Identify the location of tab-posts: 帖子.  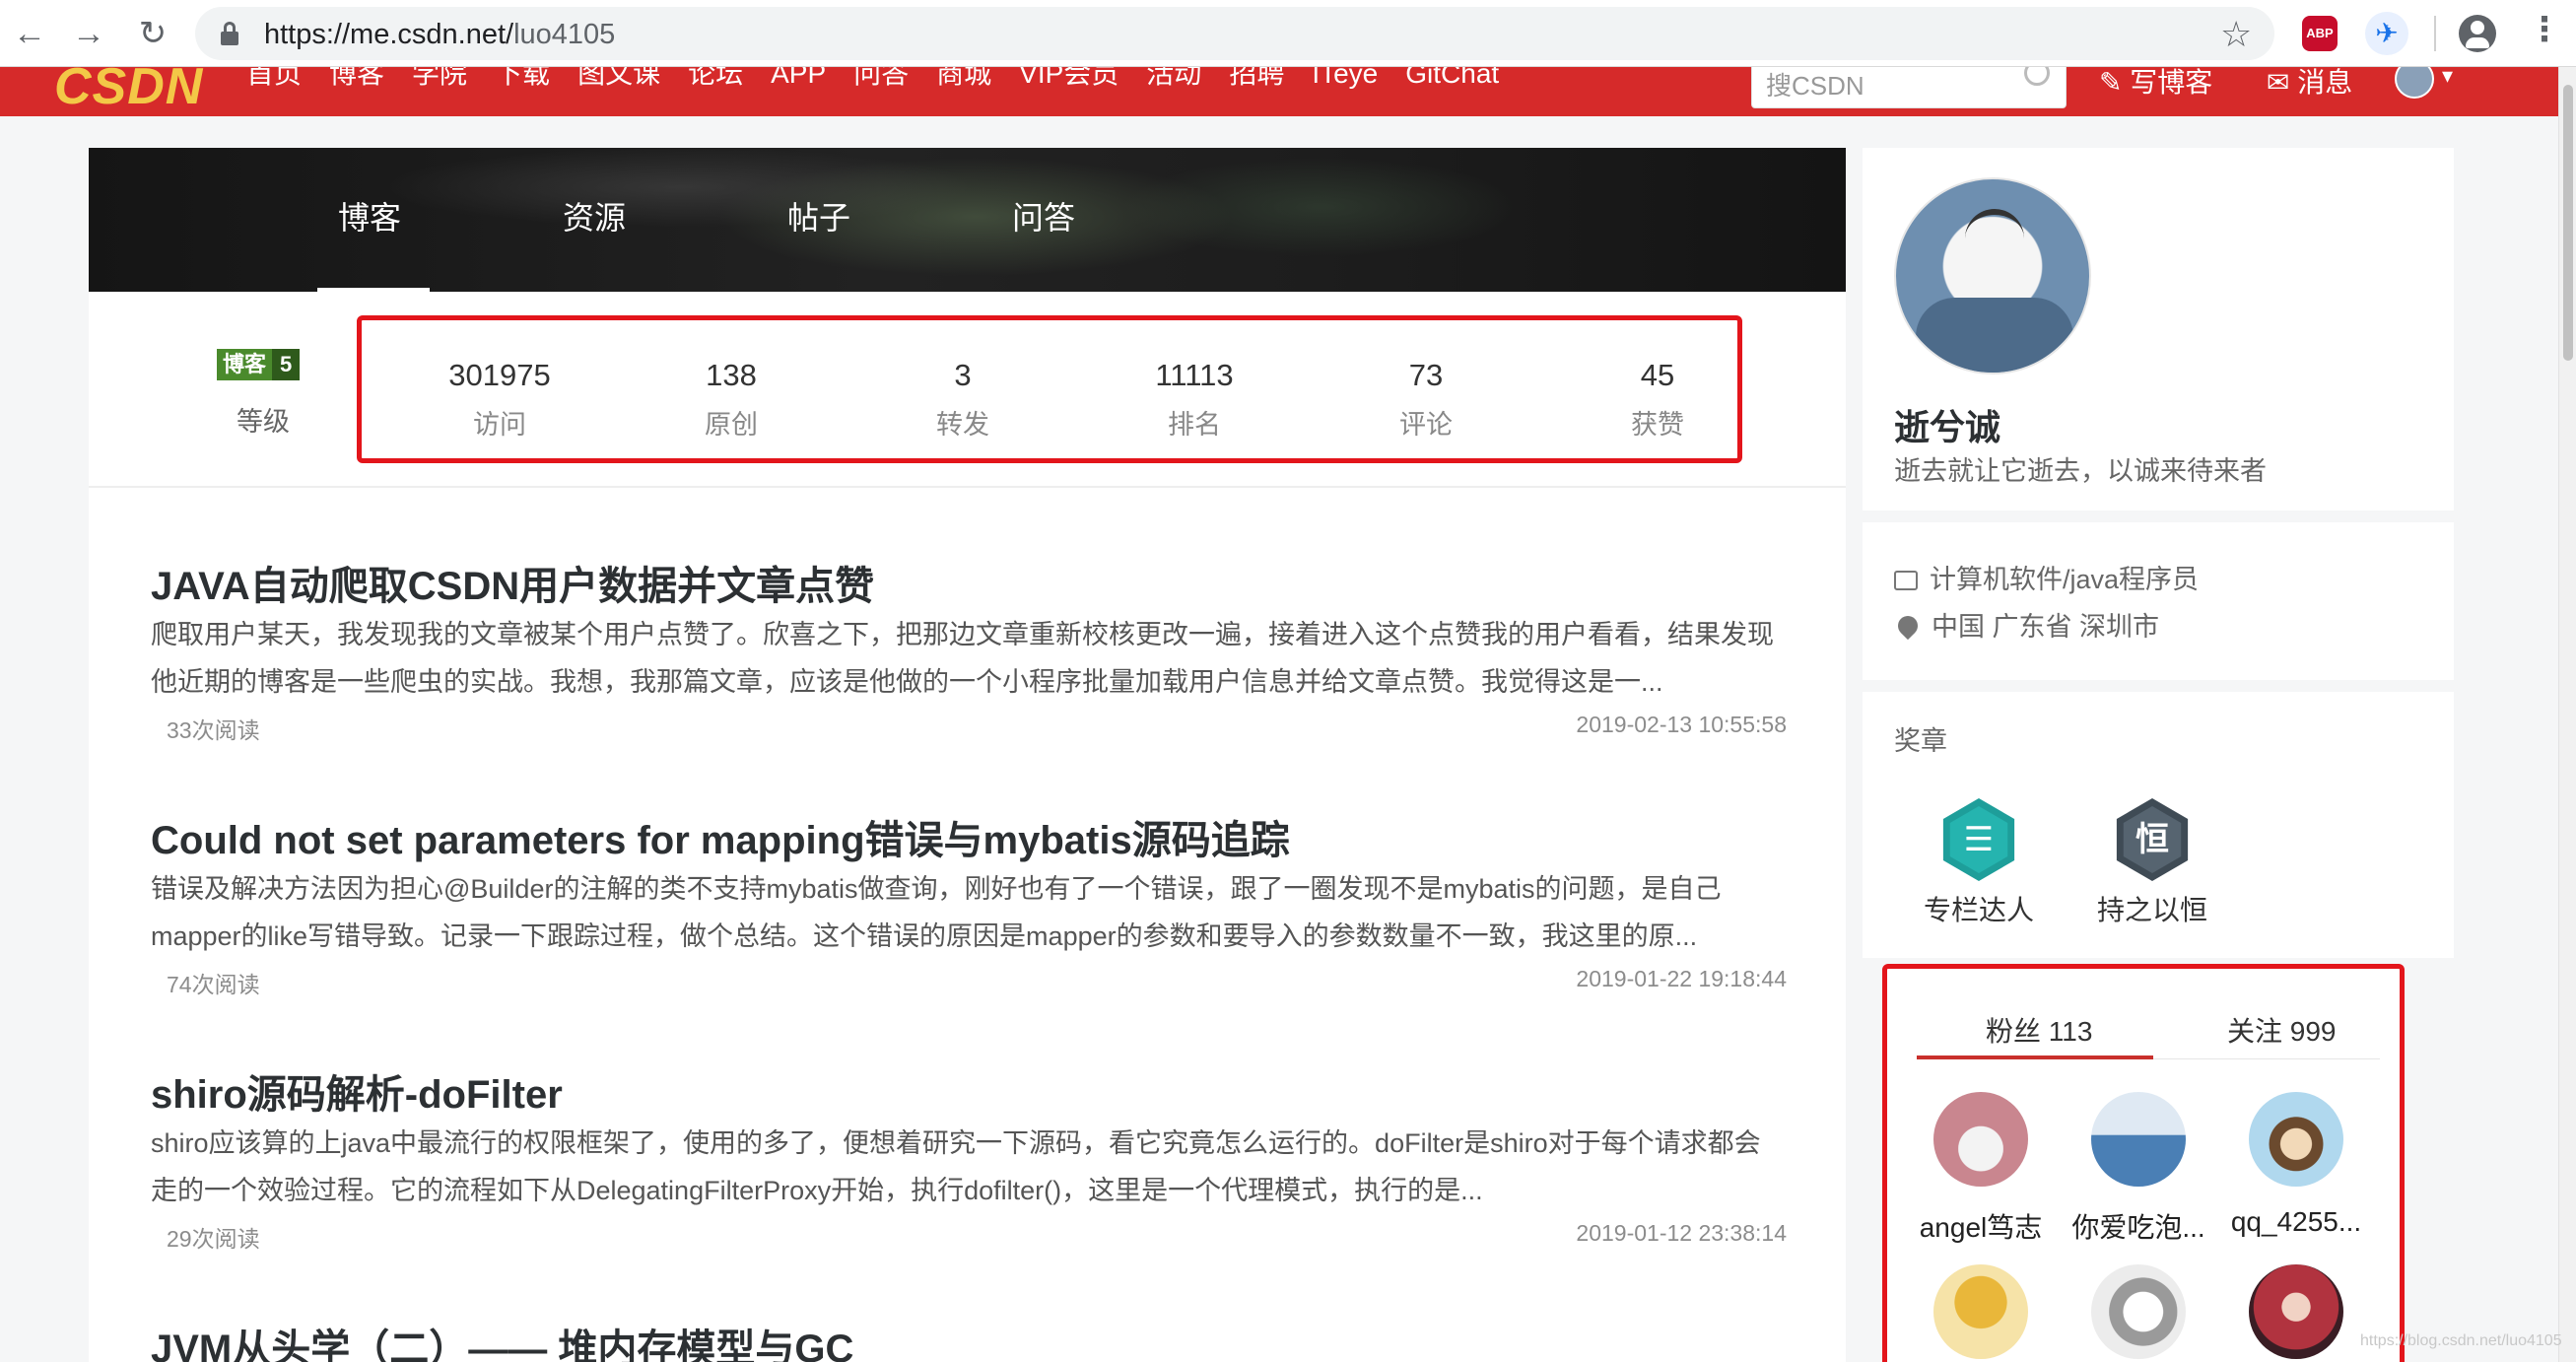
(818, 215).